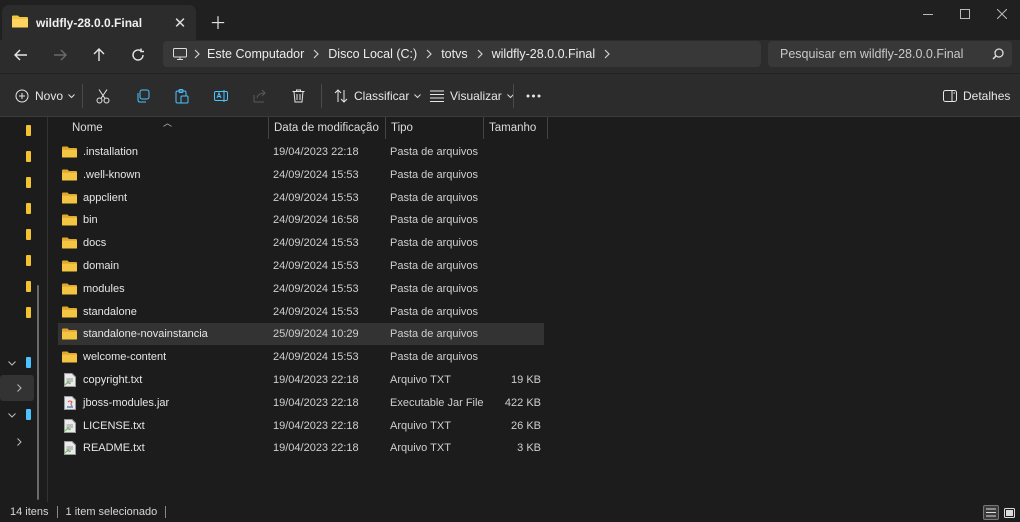 This screenshot has width=1020, height=522. Describe the element at coordinates (135, 334) in the screenshot. I see `file-name-cell: standalone-novainstancia` at that location.